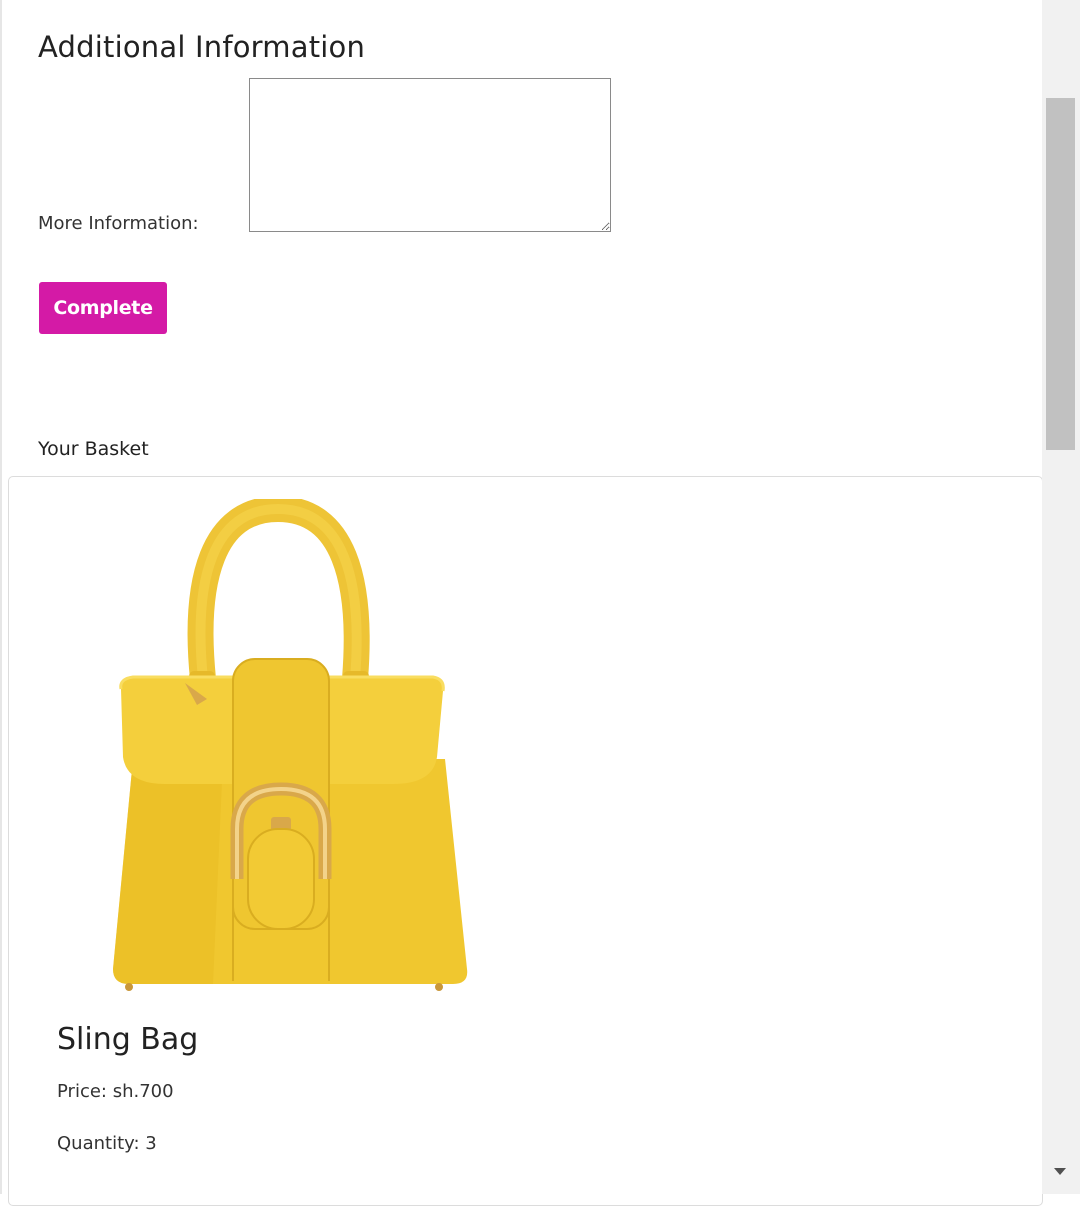 This screenshot has height=1206, width=1080. Describe the element at coordinates (128, 1039) in the screenshot. I see `product-name: Sling Bag` at that location.